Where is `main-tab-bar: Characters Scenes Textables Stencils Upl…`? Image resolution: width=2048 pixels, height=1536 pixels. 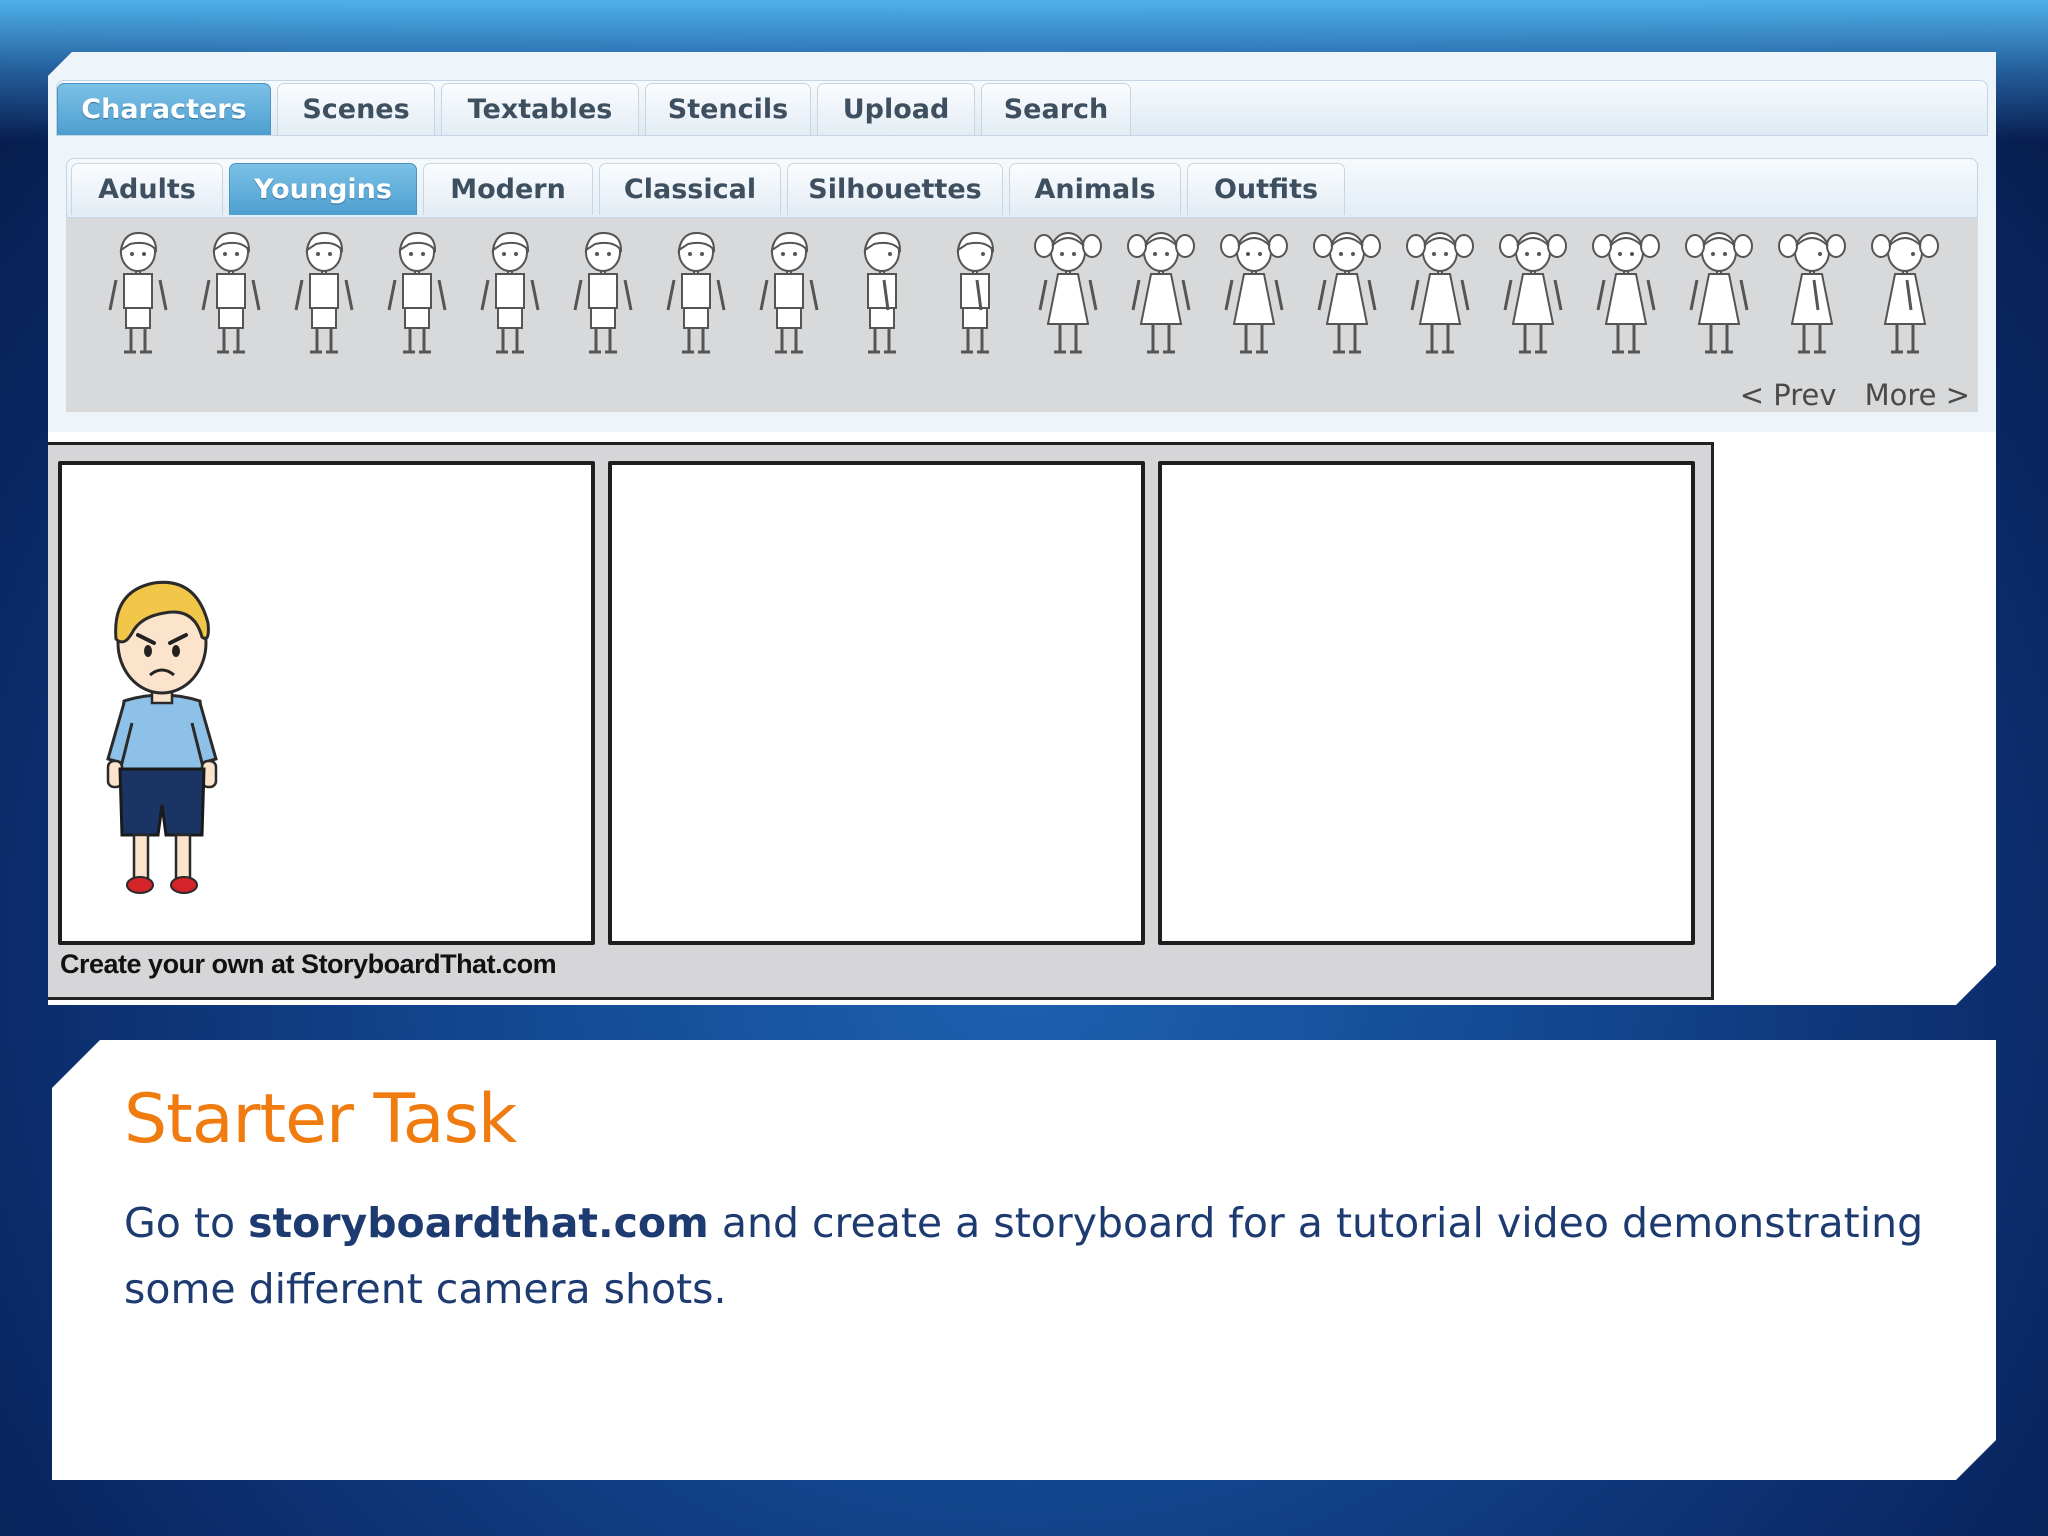
main-tab-bar: Characters Scenes Textables Stencils Upl… is located at coordinates (1022, 108).